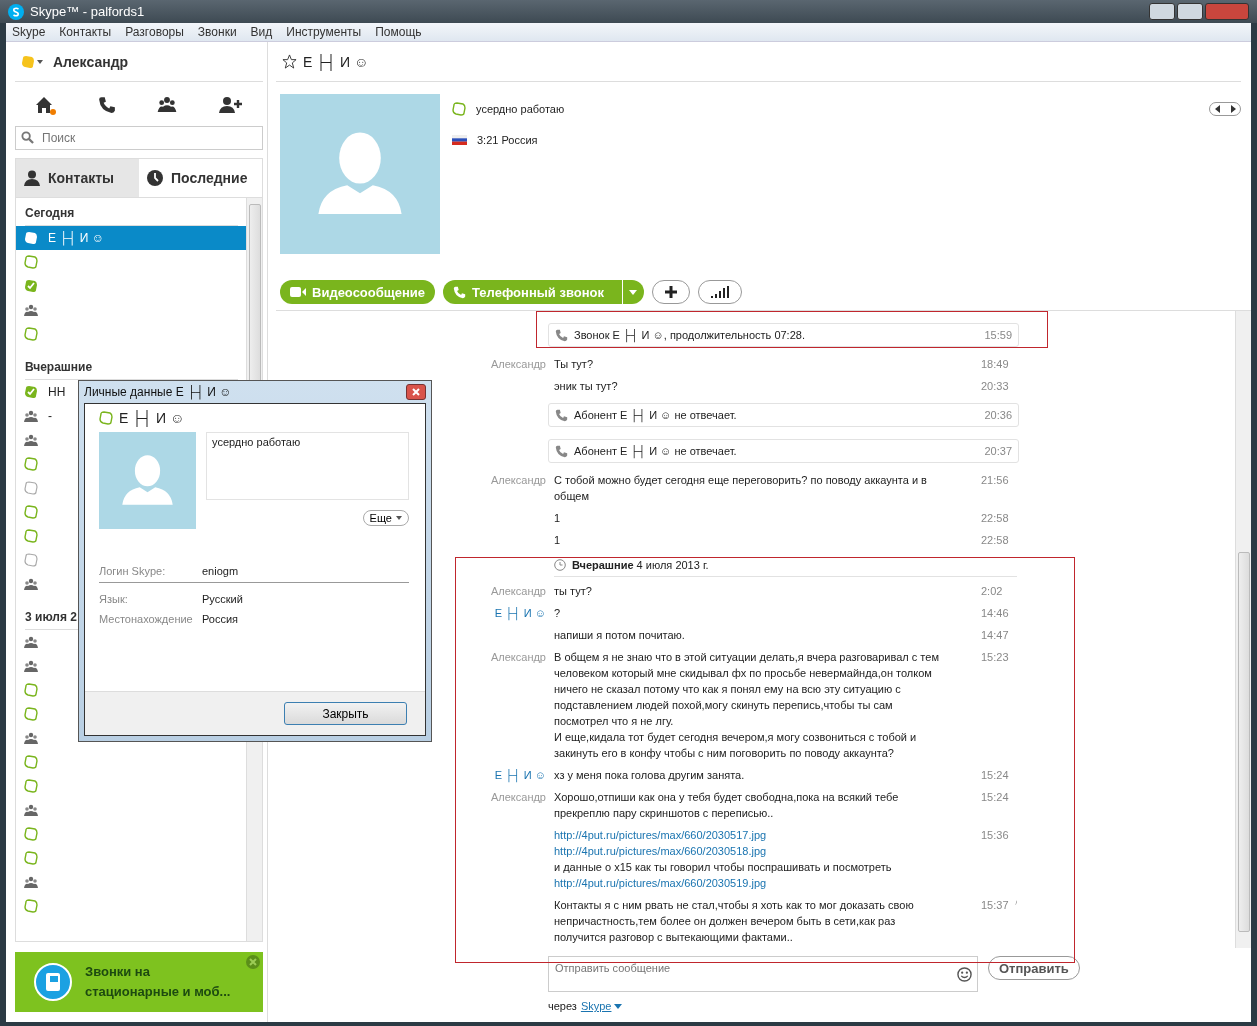  Describe the element at coordinates (995, 480) in the screenshot. I see `message-time: 21:56` at that location.